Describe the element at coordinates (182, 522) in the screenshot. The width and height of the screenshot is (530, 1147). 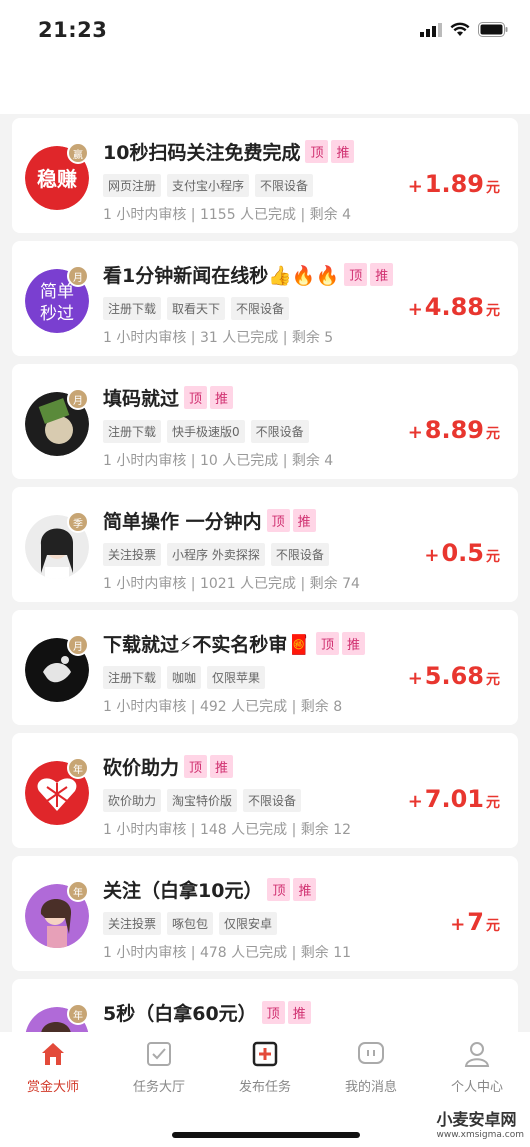
I see `task-title-text: 简单操作 一分钟内` at that location.